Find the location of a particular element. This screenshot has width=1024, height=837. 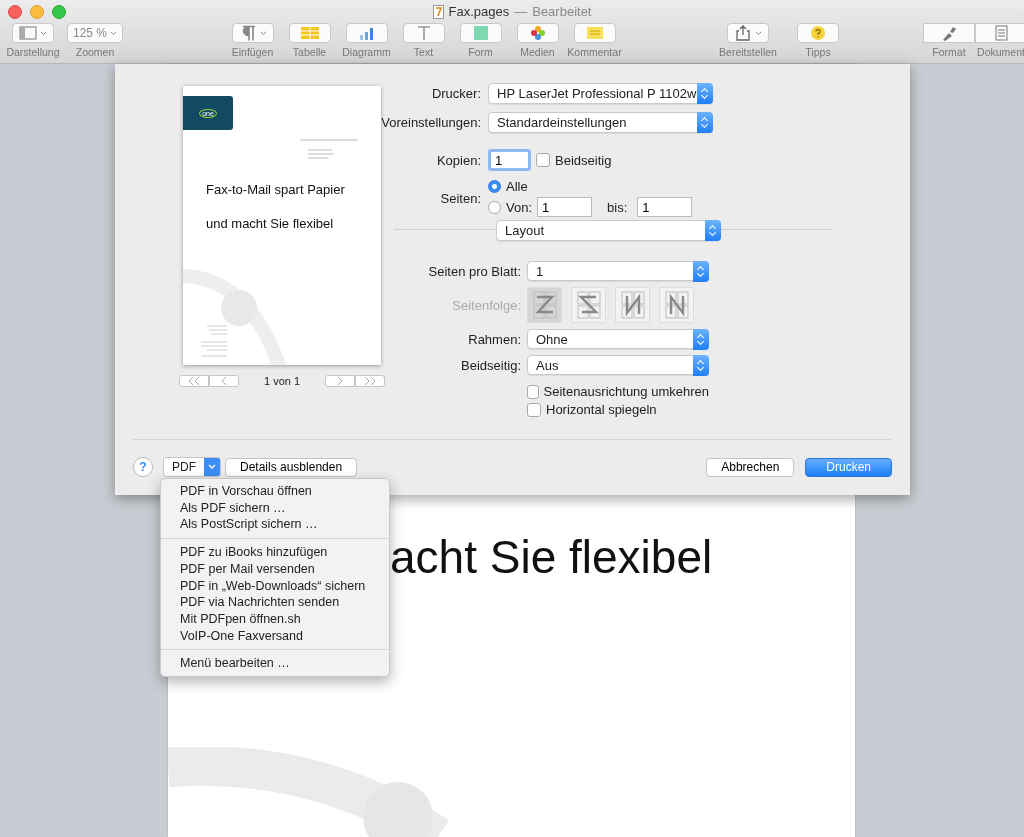

view-toolbar-button is located at coordinates (33, 33).